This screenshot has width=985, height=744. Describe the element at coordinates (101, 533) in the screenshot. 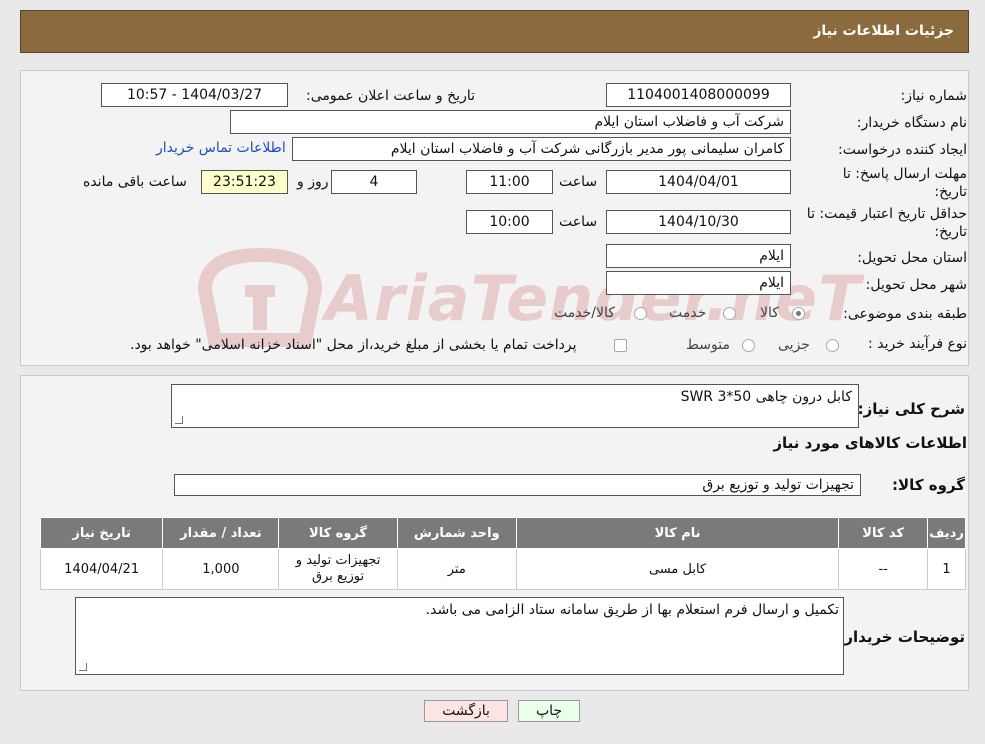

I see `th-date: تاریخ نیاز` at that location.